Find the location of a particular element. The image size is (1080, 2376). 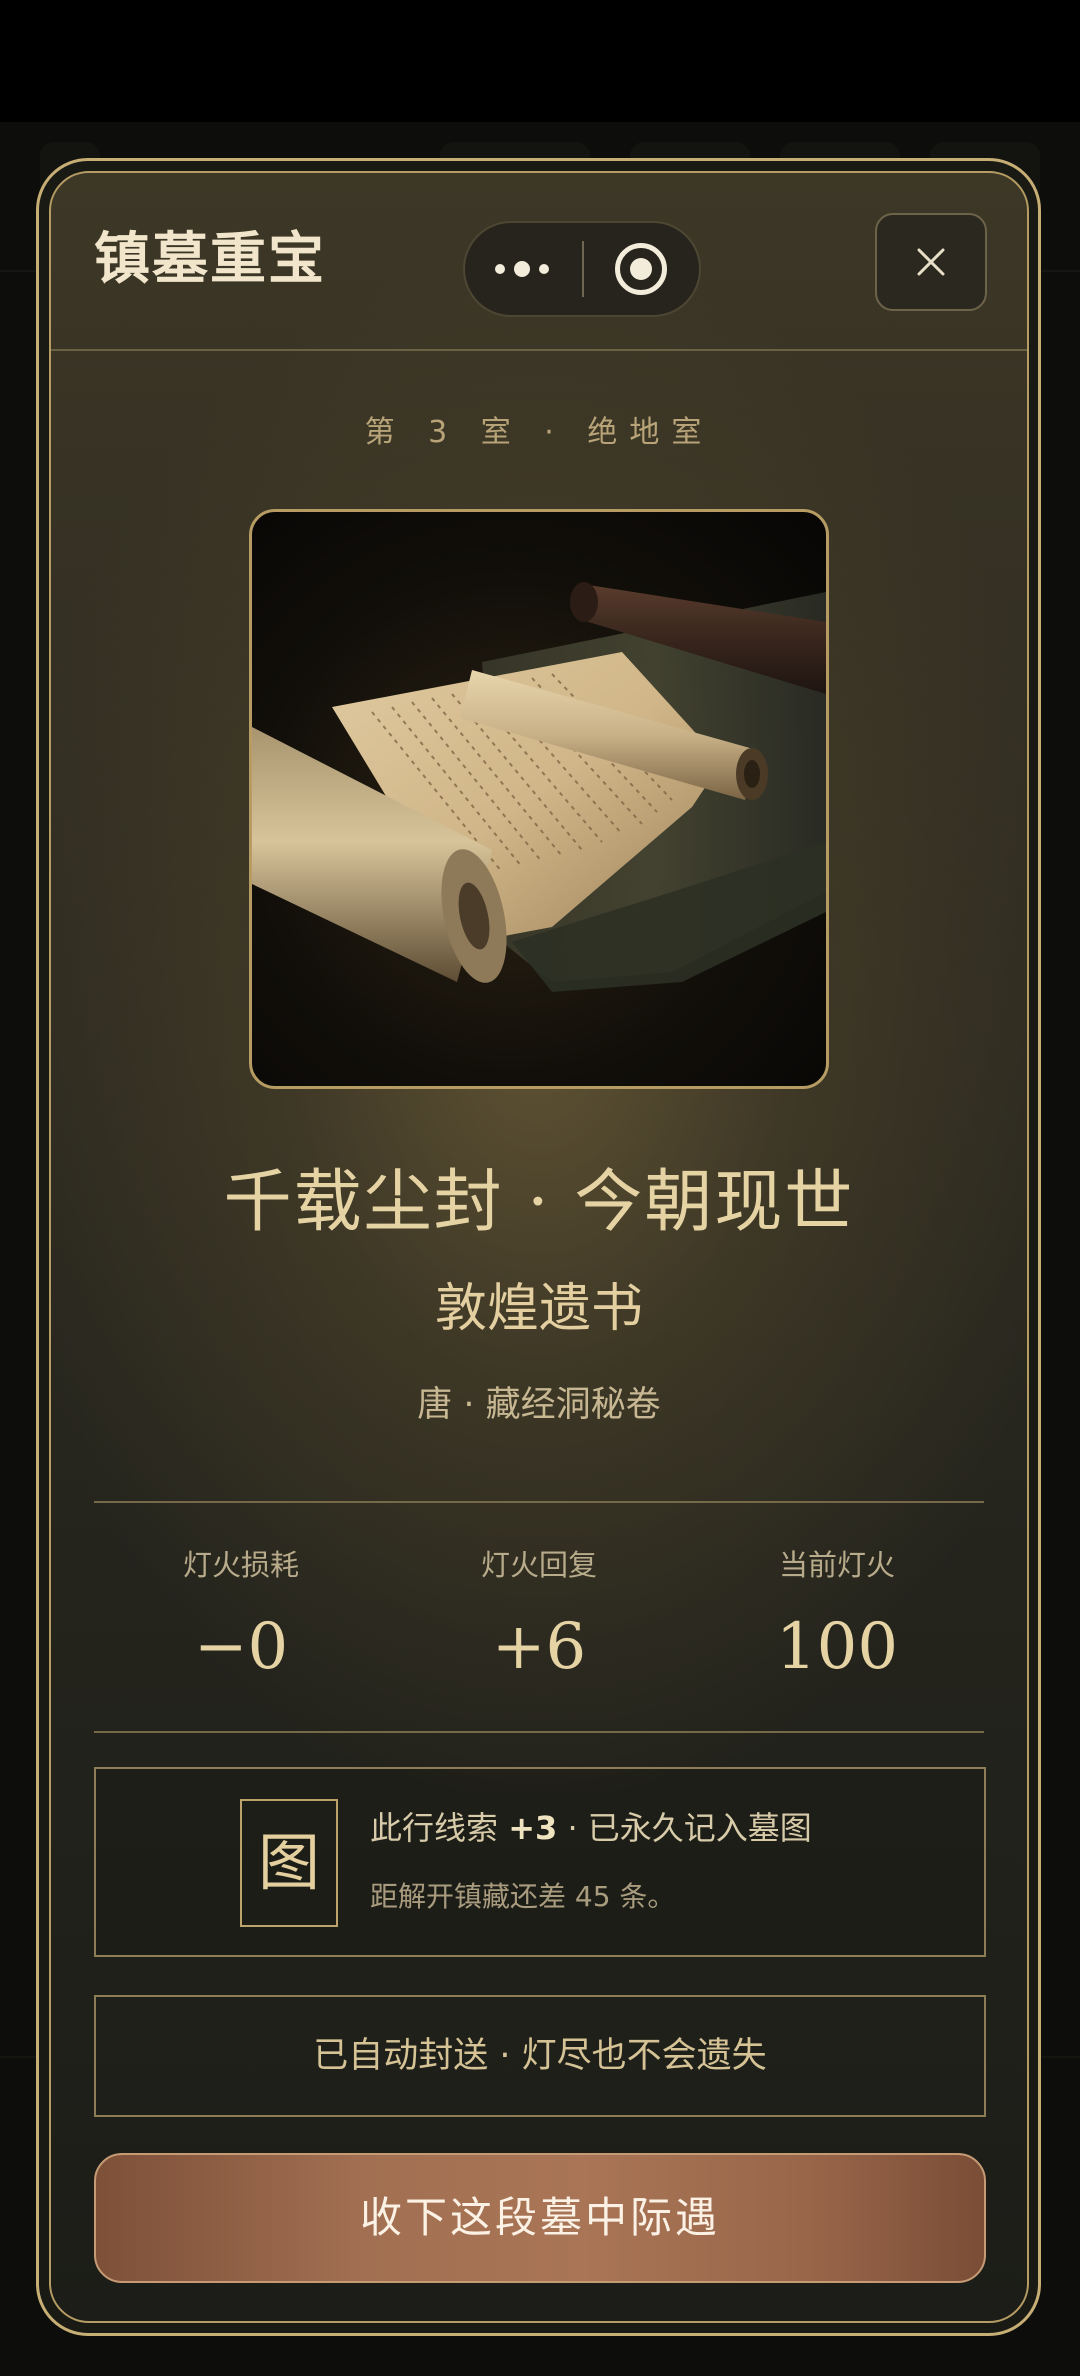

status-bar is located at coordinates (540, 61).